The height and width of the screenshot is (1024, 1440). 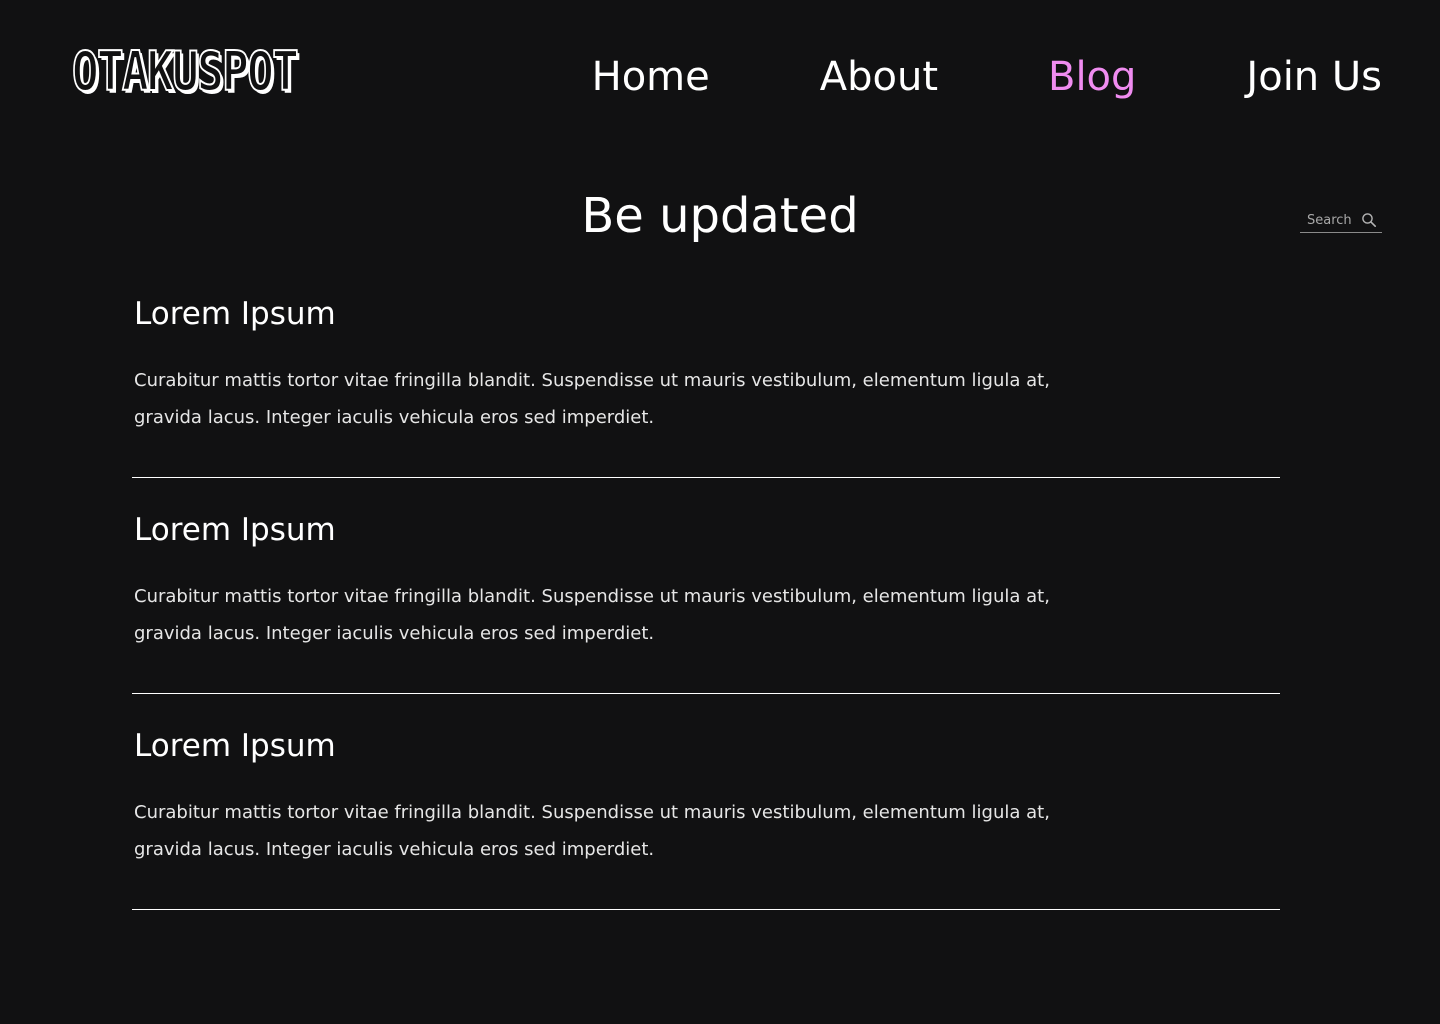 I want to click on search-box, so click(x=1341, y=220).